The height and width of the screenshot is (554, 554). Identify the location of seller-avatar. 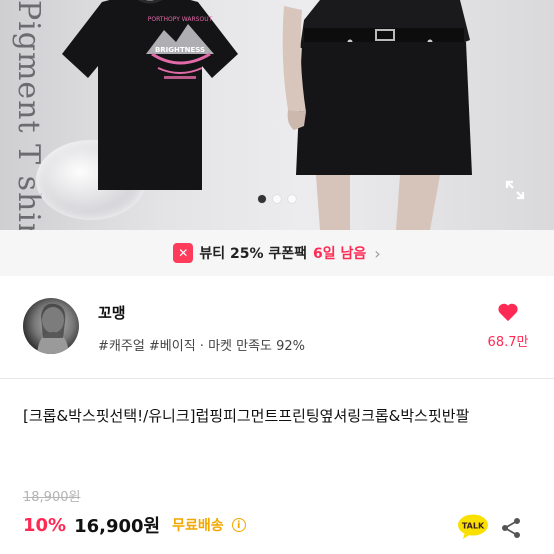
(51, 326).